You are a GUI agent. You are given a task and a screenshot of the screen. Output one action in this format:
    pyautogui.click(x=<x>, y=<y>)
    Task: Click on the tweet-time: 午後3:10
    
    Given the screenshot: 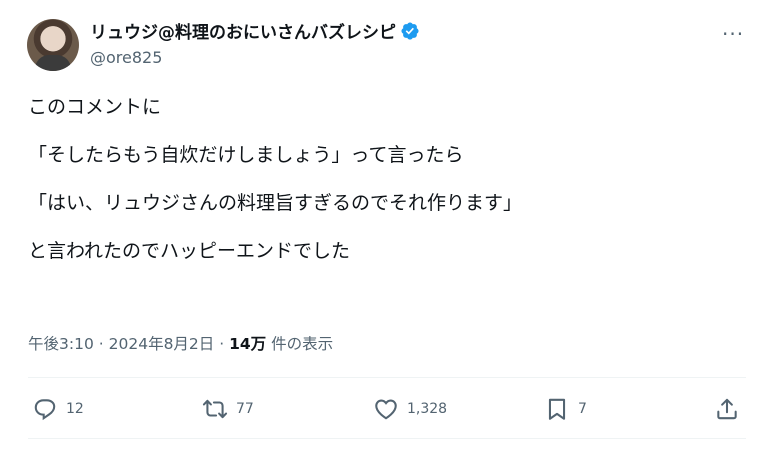 What is the action you would take?
    pyautogui.click(x=61, y=344)
    